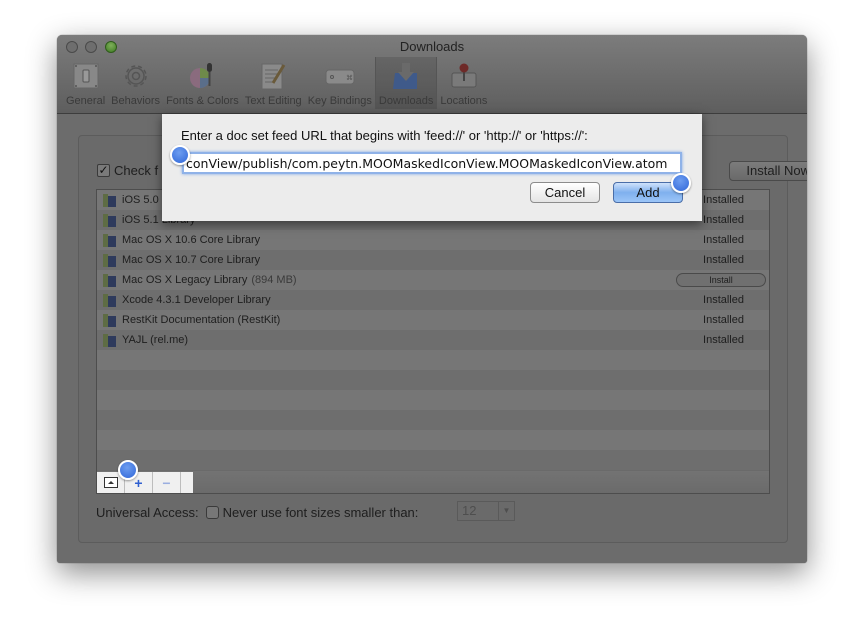 The height and width of the screenshot is (642, 864). What do you see at coordinates (433, 260) in the screenshot?
I see `list-item: Mac OS X 10.7 Core Library Installed` at bounding box center [433, 260].